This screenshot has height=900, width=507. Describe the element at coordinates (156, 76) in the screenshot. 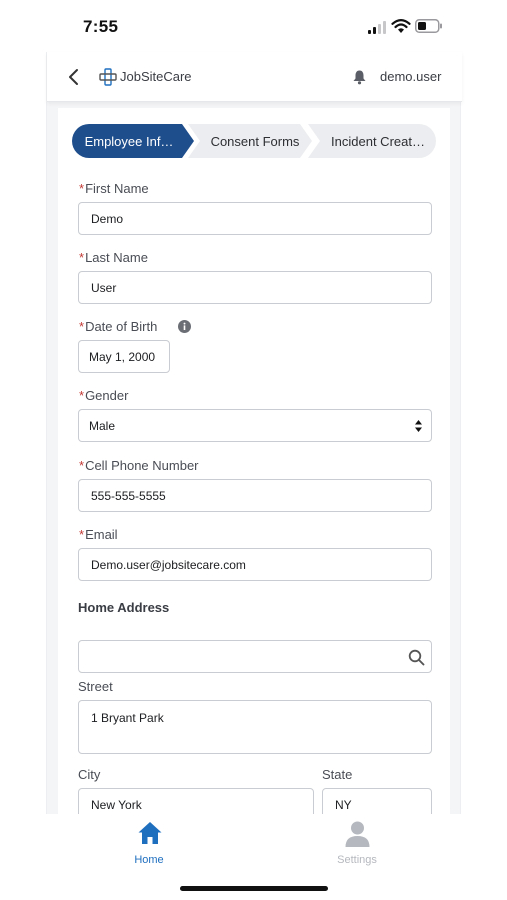

I see `brand-name: JobSiteCare` at that location.